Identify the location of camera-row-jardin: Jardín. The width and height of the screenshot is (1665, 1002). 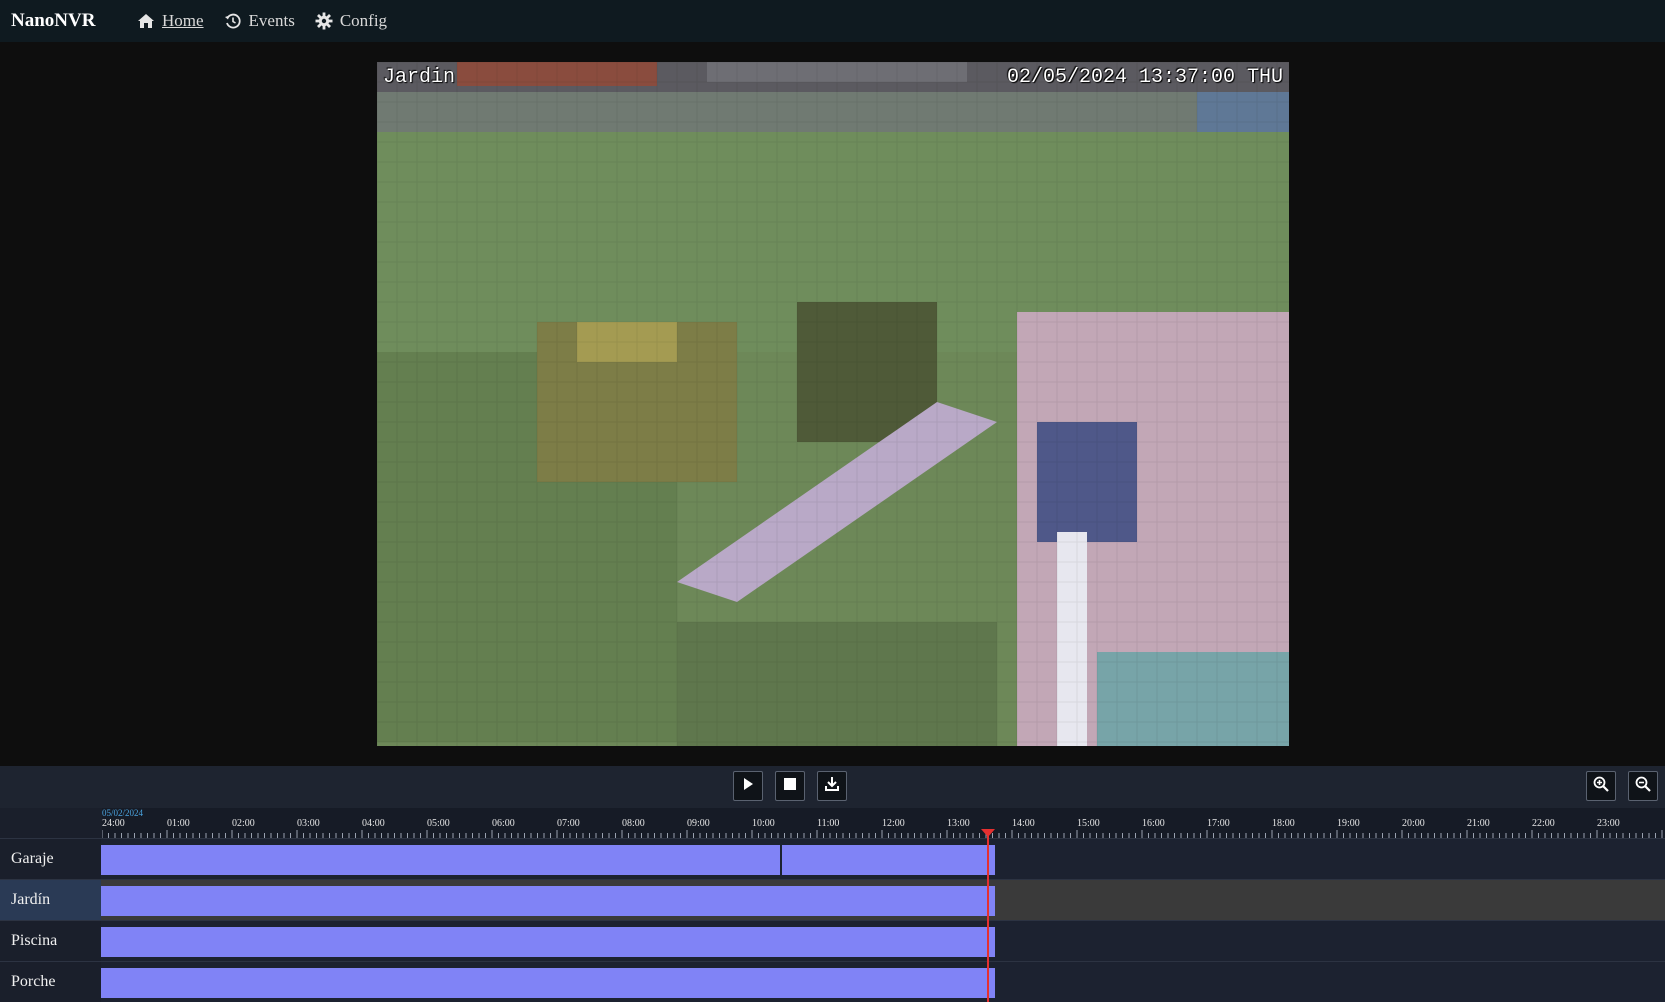
(832, 899).